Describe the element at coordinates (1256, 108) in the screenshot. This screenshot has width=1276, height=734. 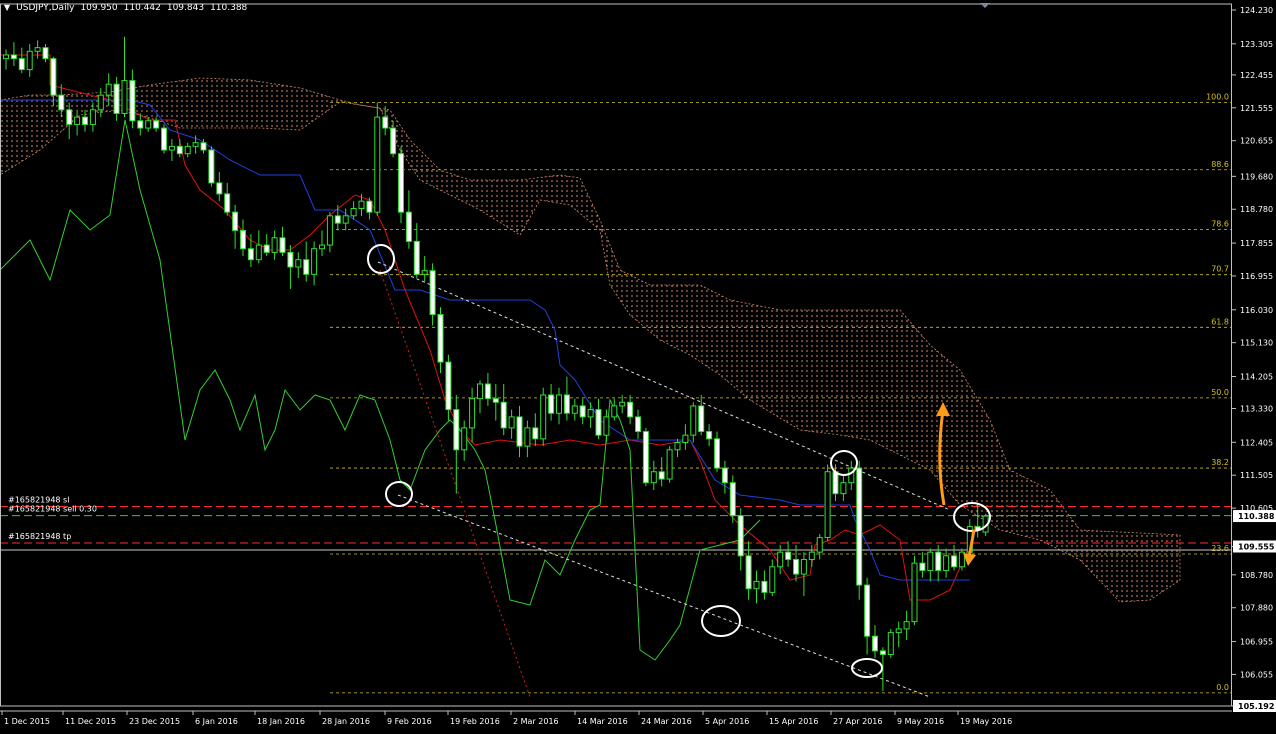
I see `y-tick-label: 121.555` at that location.